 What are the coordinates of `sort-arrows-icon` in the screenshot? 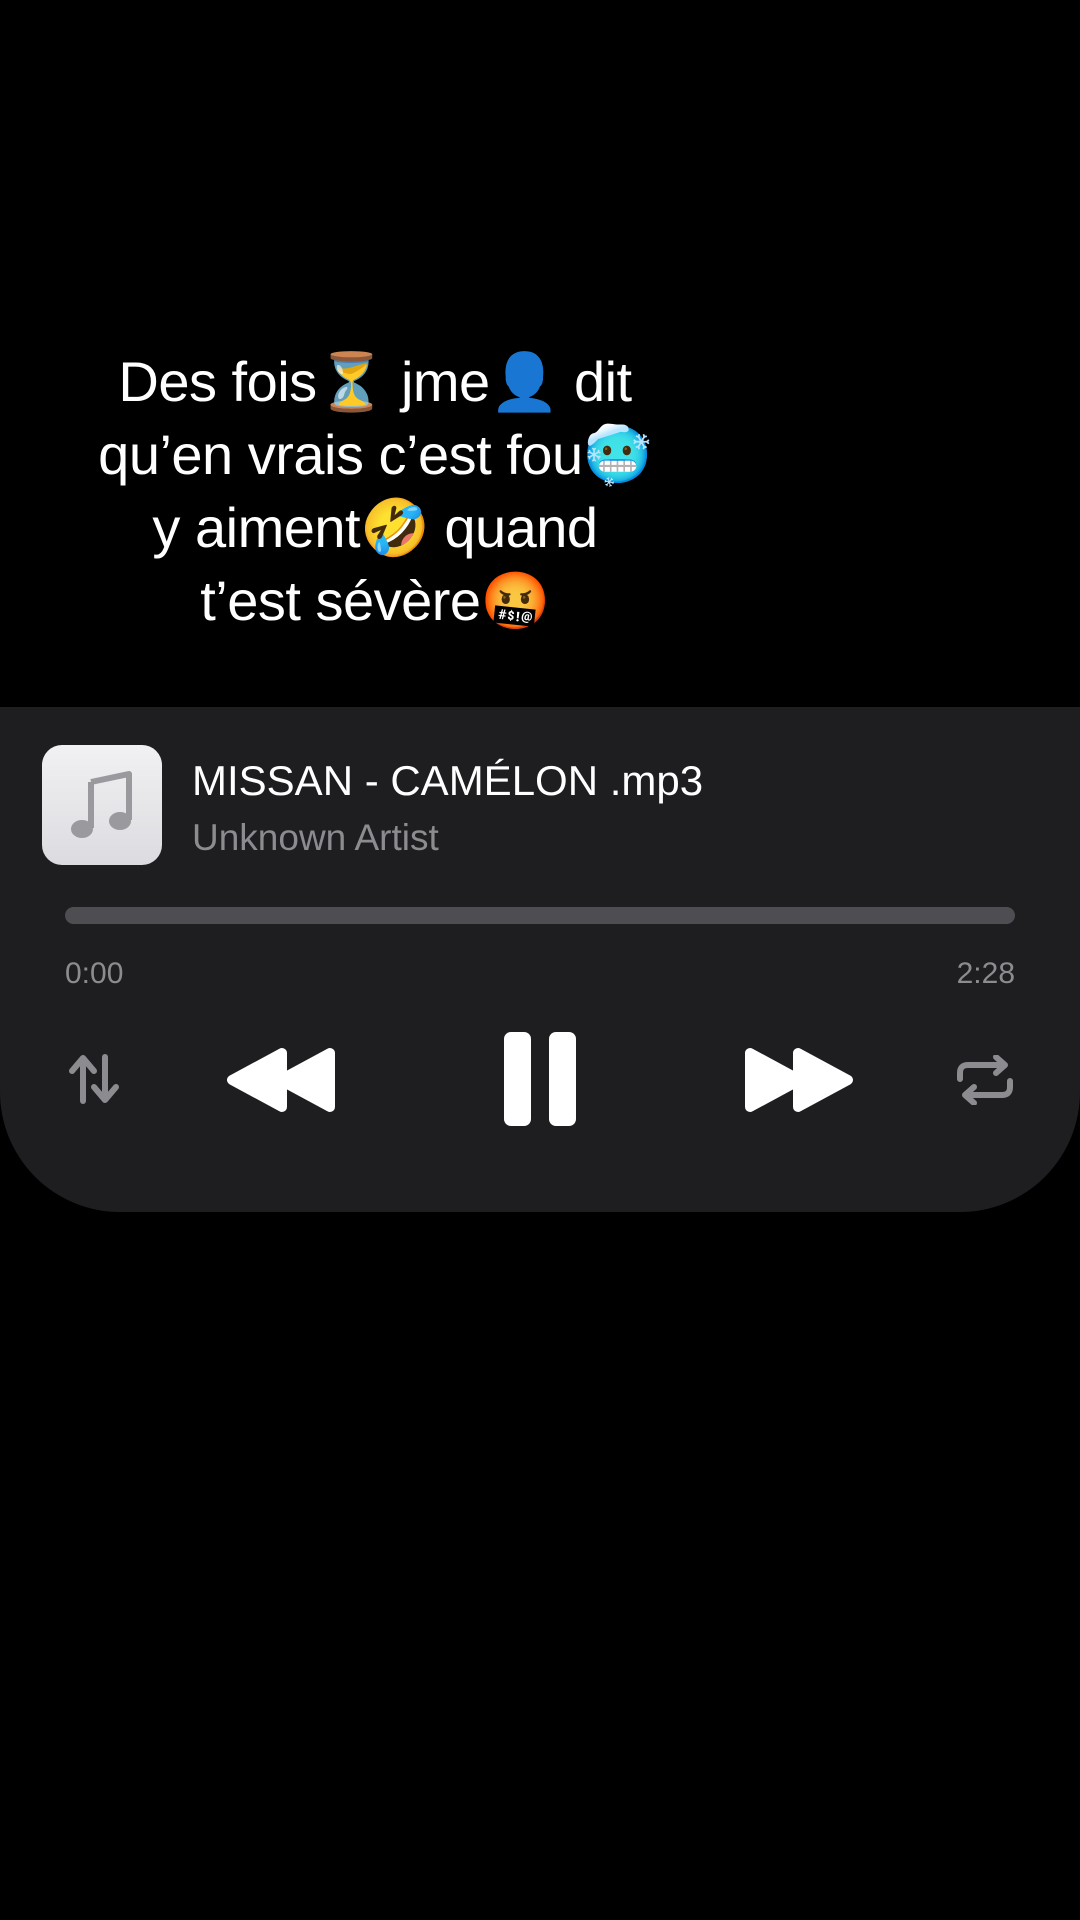 It's located at (94, 1079).